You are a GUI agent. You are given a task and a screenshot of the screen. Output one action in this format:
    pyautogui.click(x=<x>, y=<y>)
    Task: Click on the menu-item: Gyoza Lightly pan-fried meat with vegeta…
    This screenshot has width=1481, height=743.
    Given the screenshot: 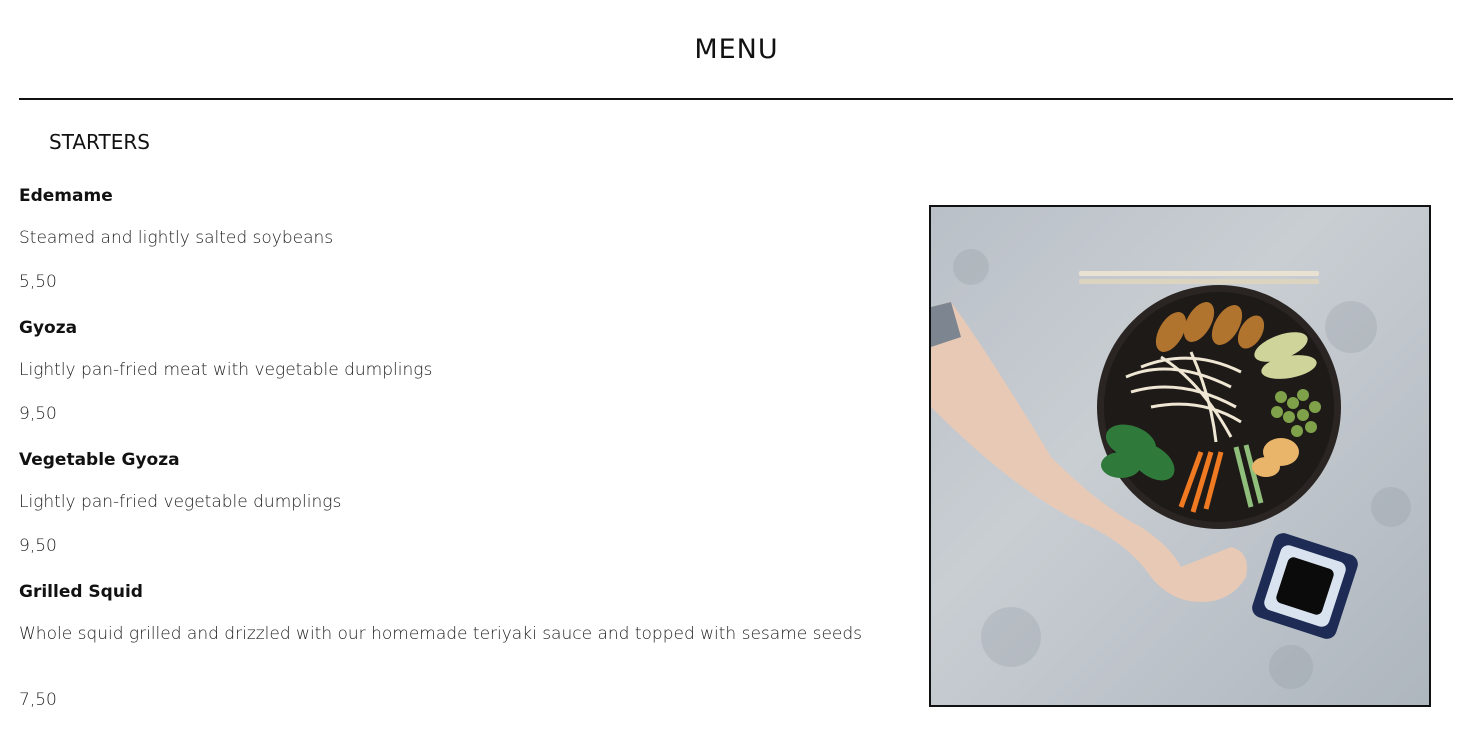 What is the action you would take?
    pyautogui.click(x=454, y=381)
    